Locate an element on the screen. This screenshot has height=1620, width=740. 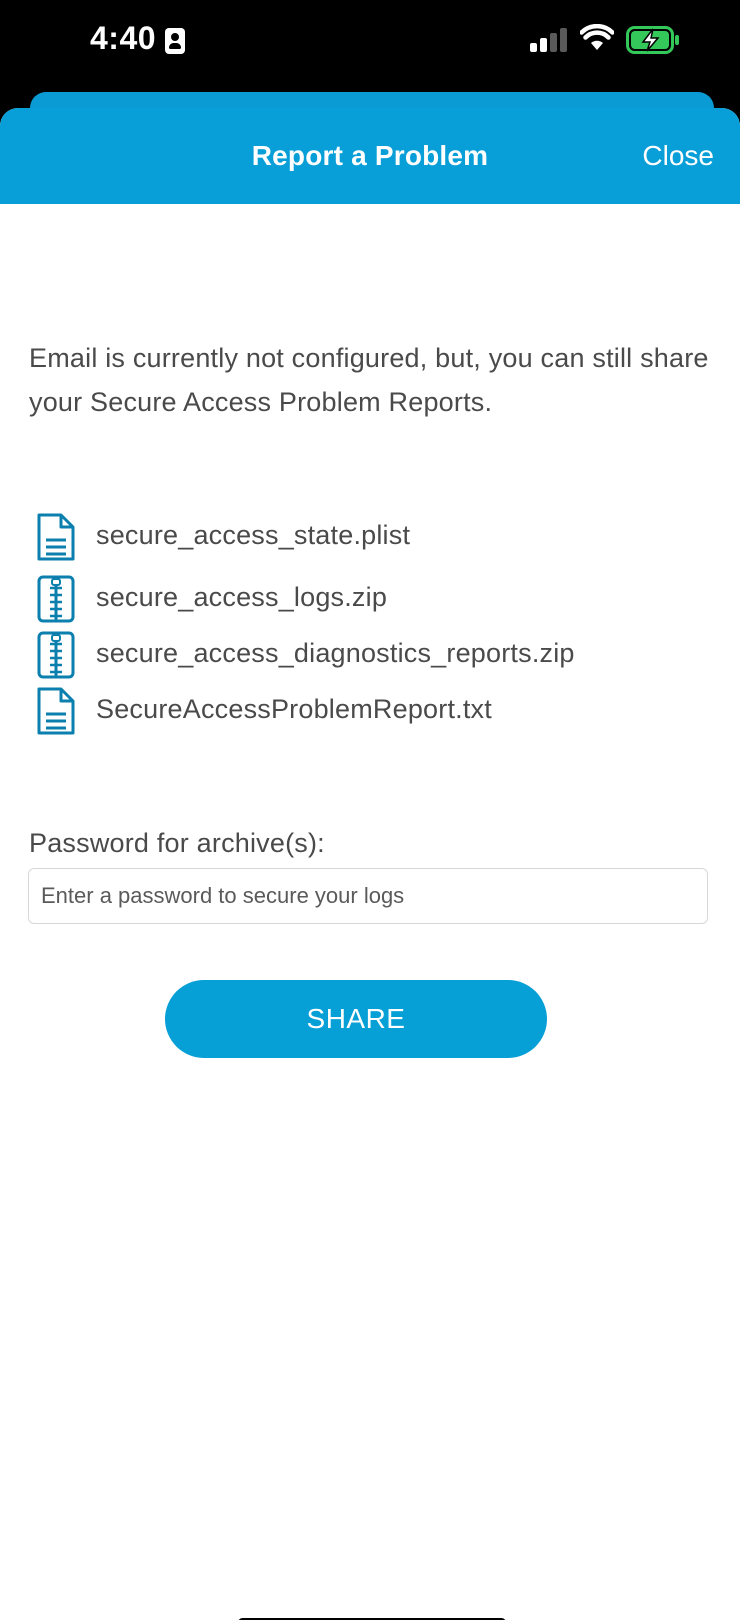
list-item: secure_access_diagnostics_reports.zip is located at coordinates (381, 656).